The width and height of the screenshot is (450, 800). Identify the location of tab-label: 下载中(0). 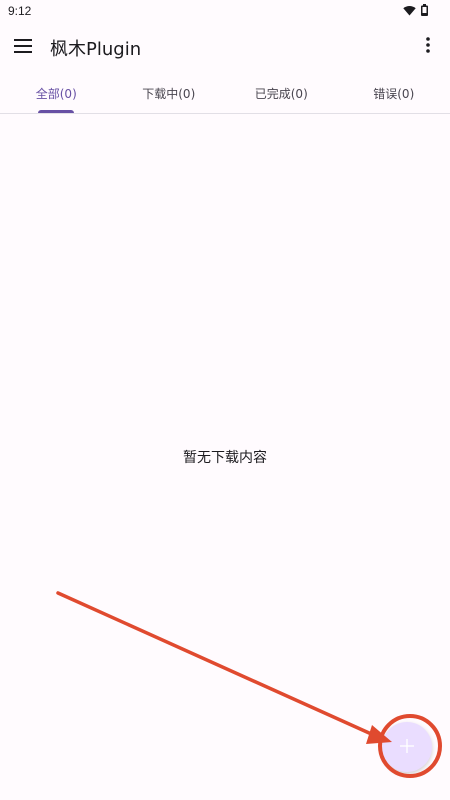
(169, 94).